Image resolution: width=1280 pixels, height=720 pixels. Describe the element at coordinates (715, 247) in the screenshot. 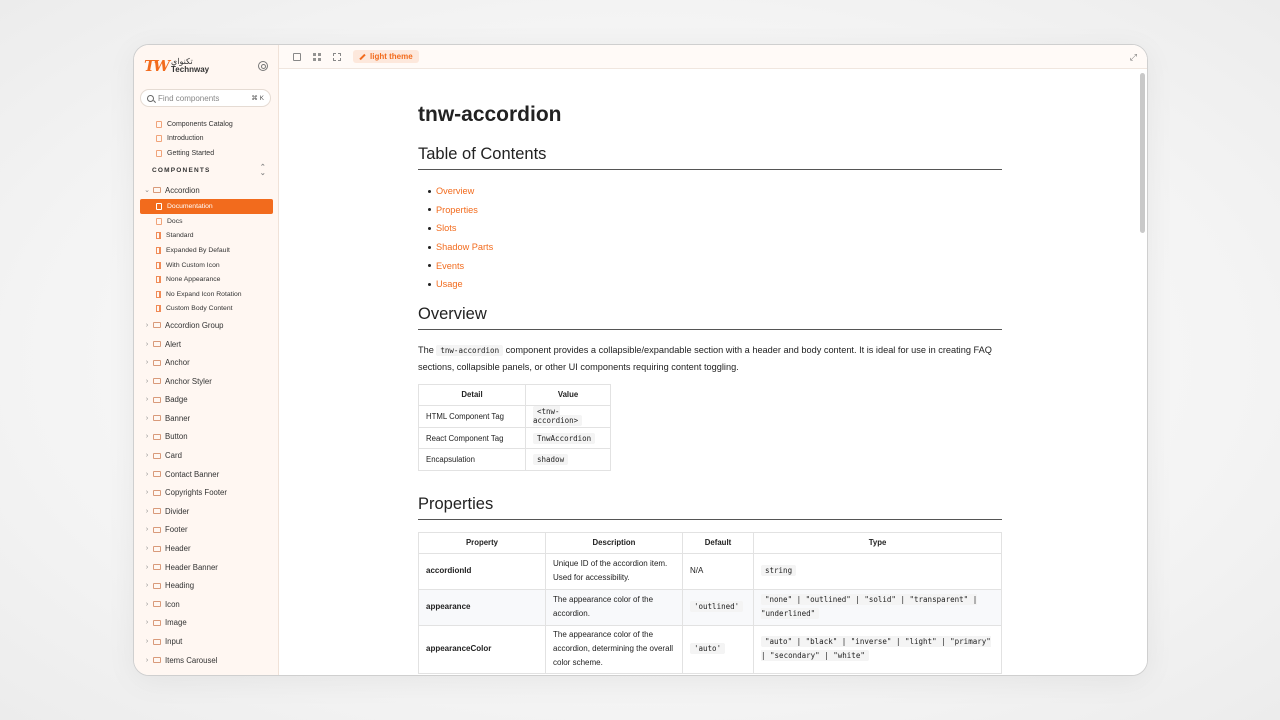

I see `toc-item: Shadow Parts` at that location.